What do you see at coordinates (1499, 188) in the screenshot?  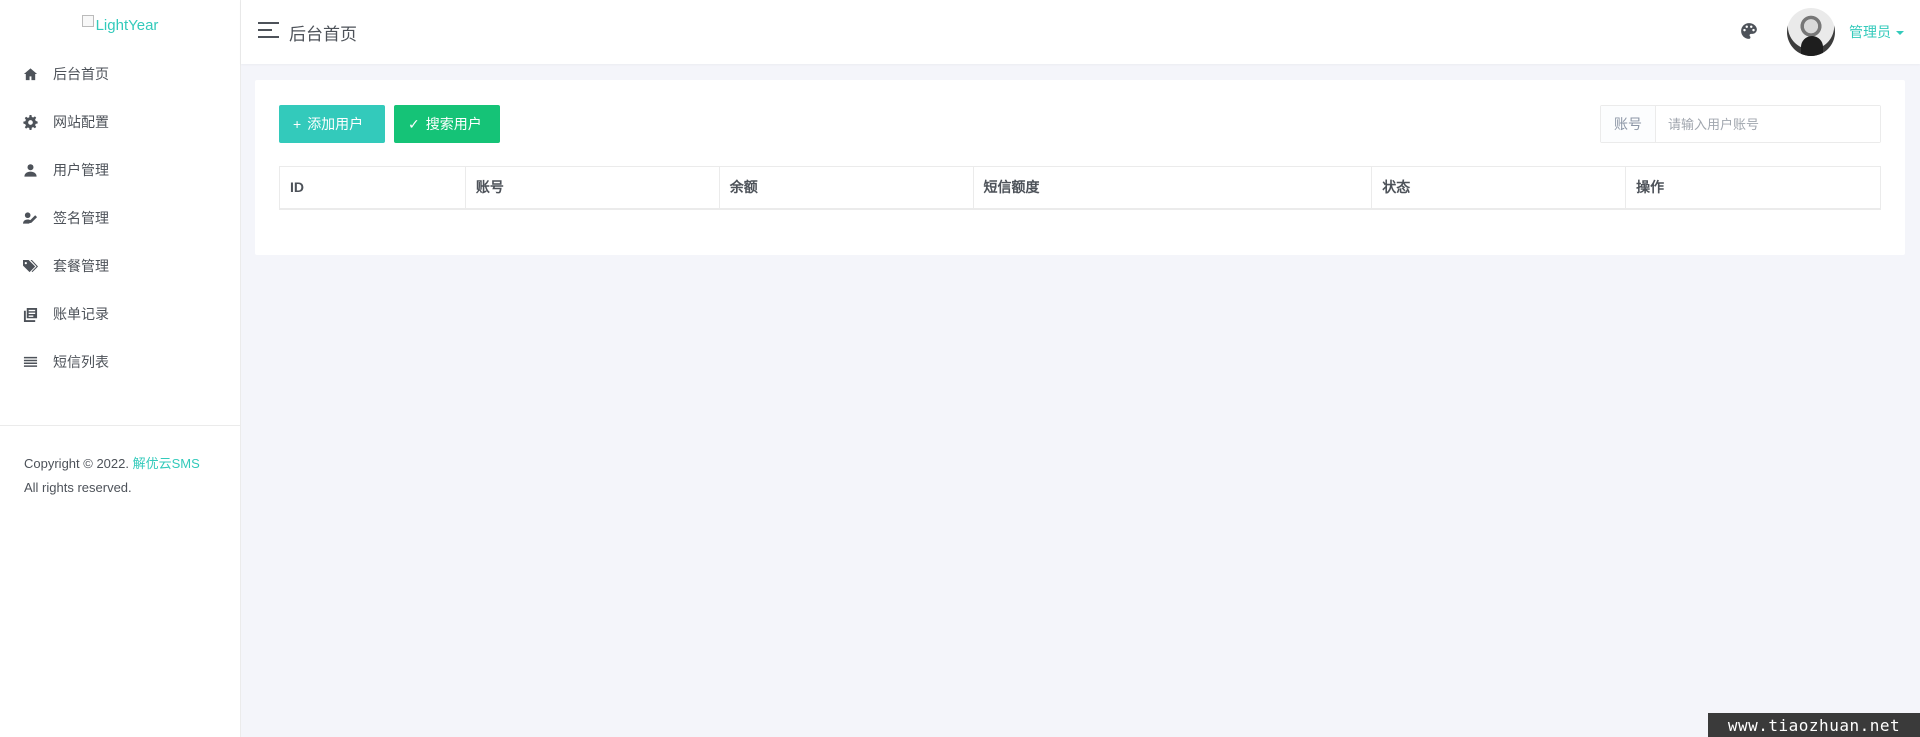 I see `column-header-status: 状态` at bounding box center [1499, 188].